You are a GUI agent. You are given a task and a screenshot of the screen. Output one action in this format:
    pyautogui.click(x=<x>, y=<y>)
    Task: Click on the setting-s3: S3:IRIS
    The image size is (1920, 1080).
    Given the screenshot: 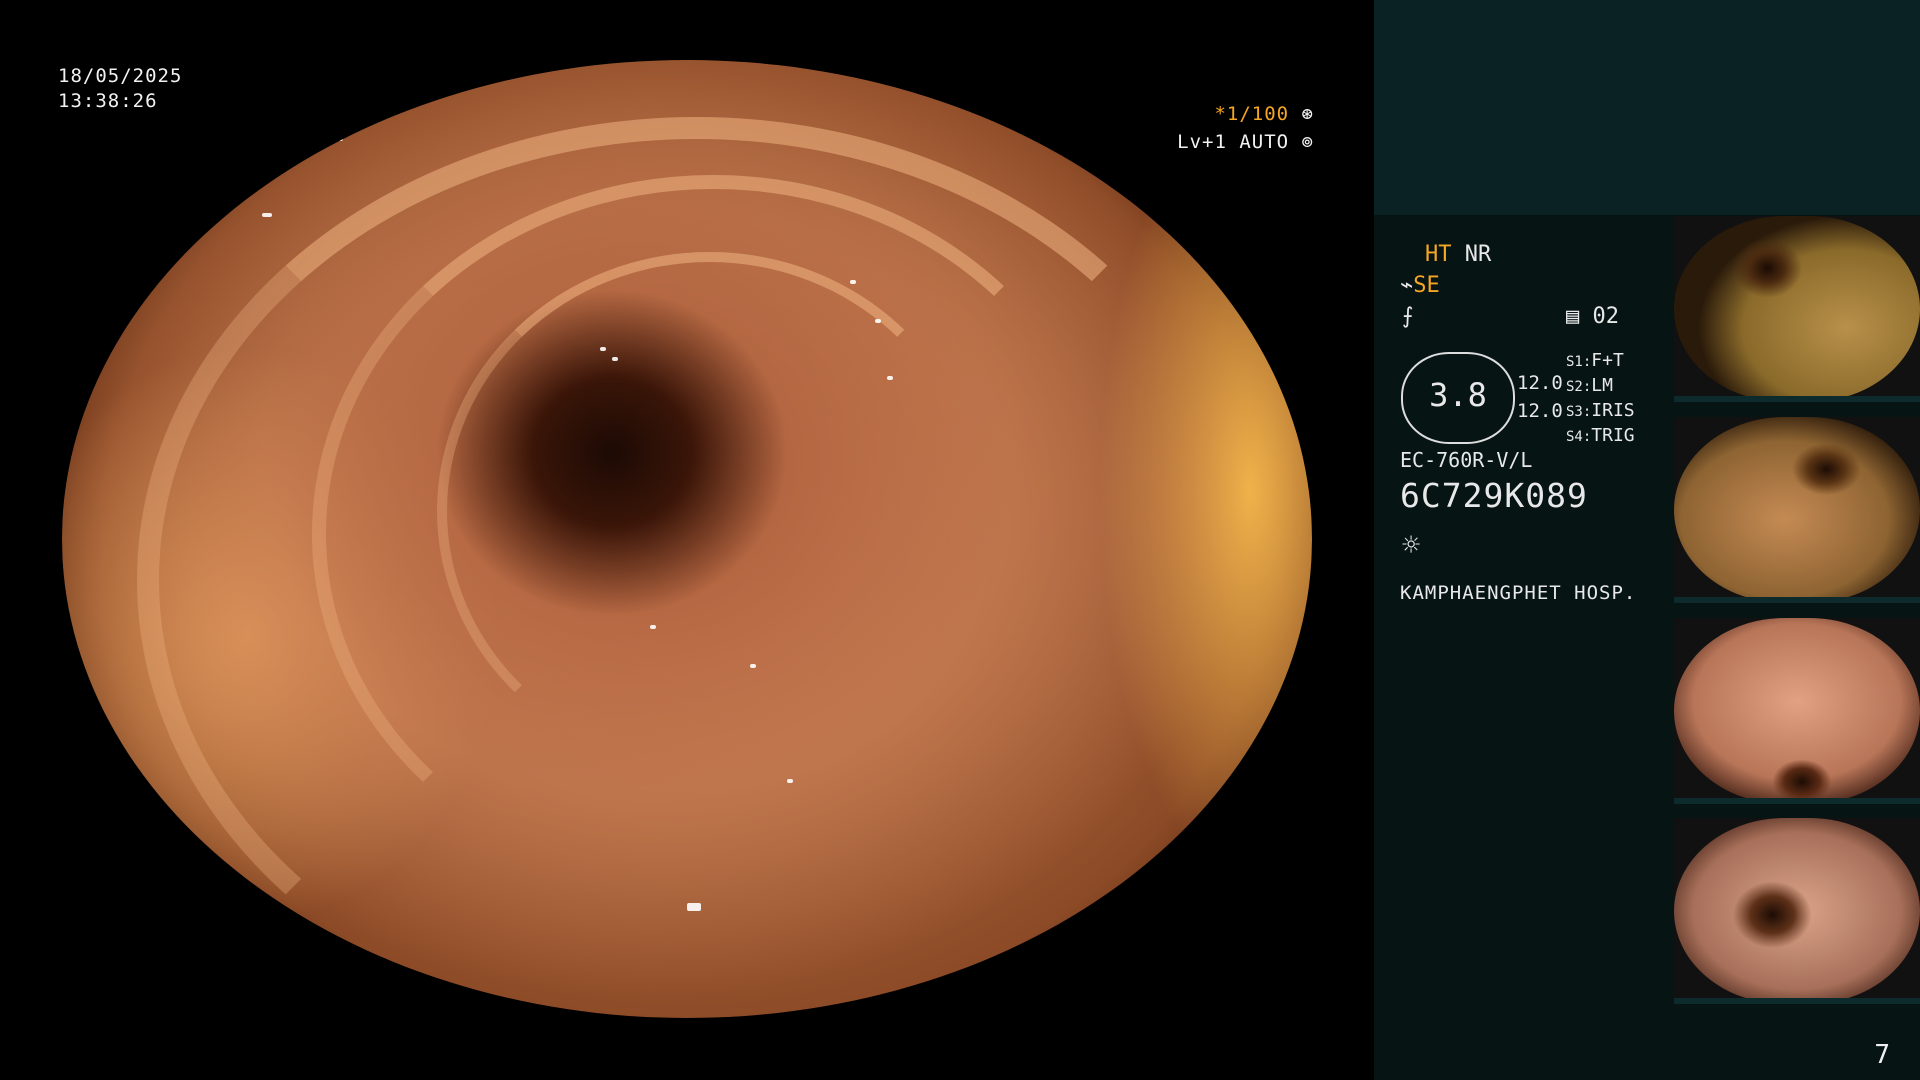 What is the action you would take?
    pyautogui.click(x=1600, y=410)
    